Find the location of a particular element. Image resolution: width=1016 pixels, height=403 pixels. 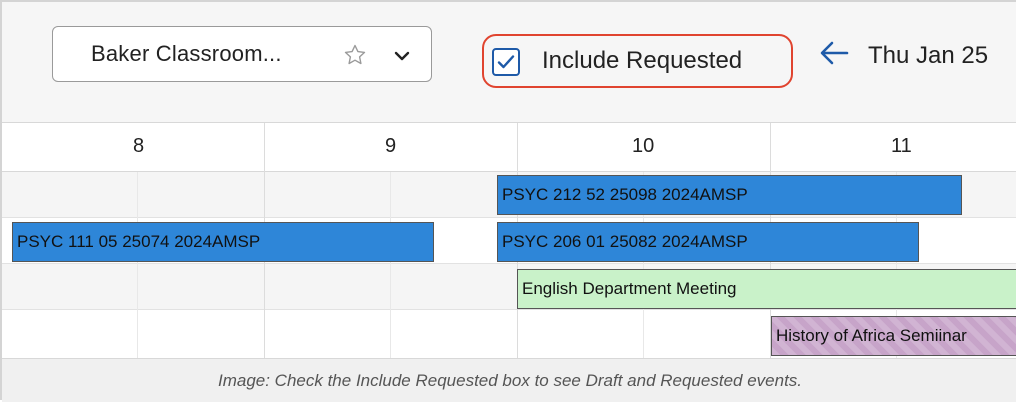

hour-header: 8 9 10 11 is located at coordinates (509, 147).